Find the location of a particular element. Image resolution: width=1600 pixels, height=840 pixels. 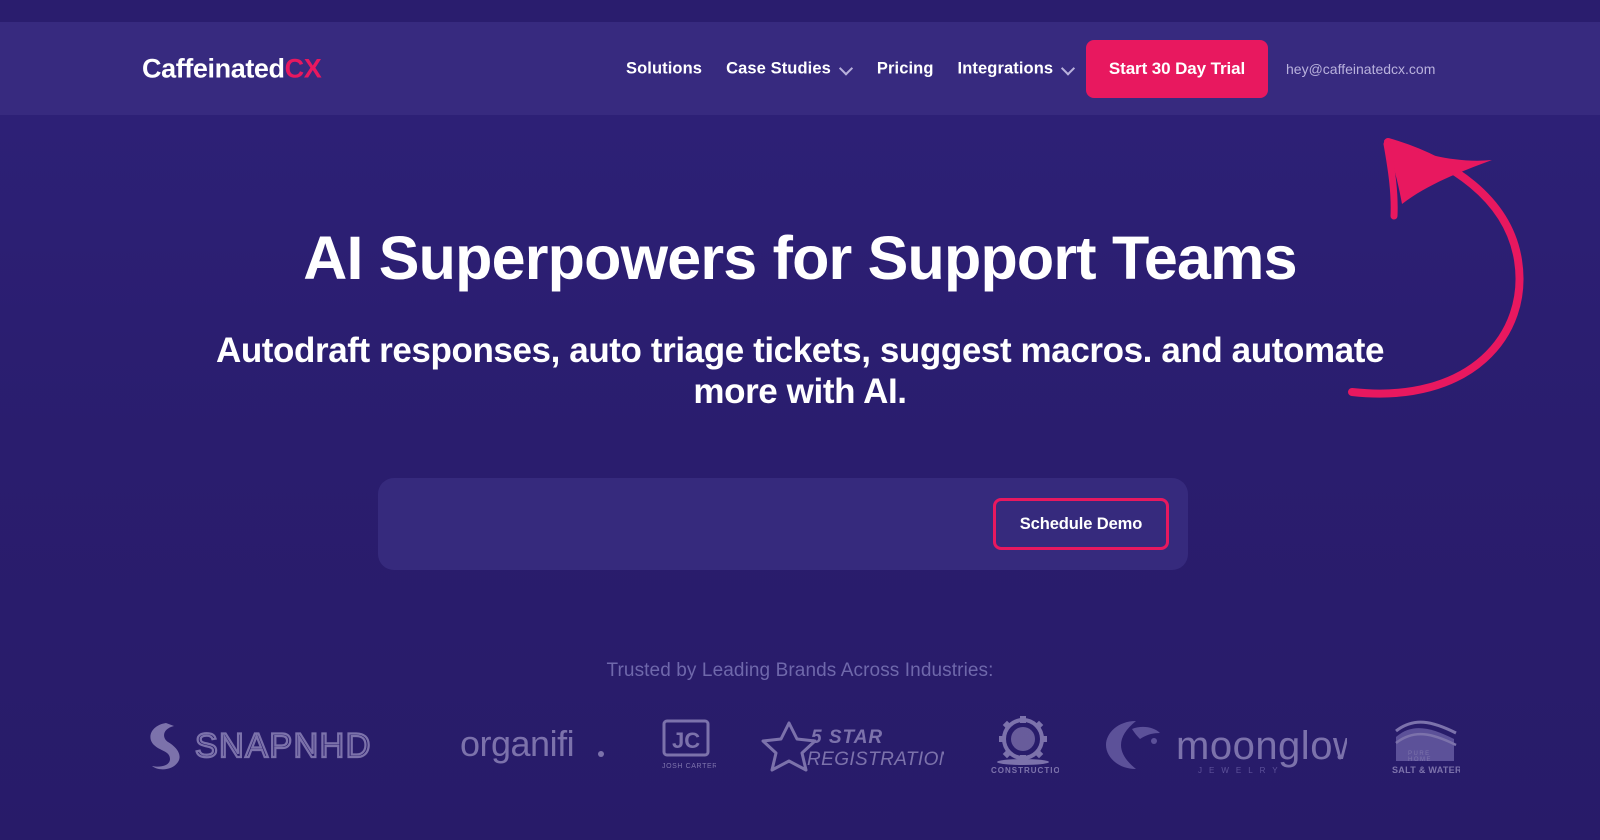

brand-logo-organifi: organifi is located at coordinates (535, 745).